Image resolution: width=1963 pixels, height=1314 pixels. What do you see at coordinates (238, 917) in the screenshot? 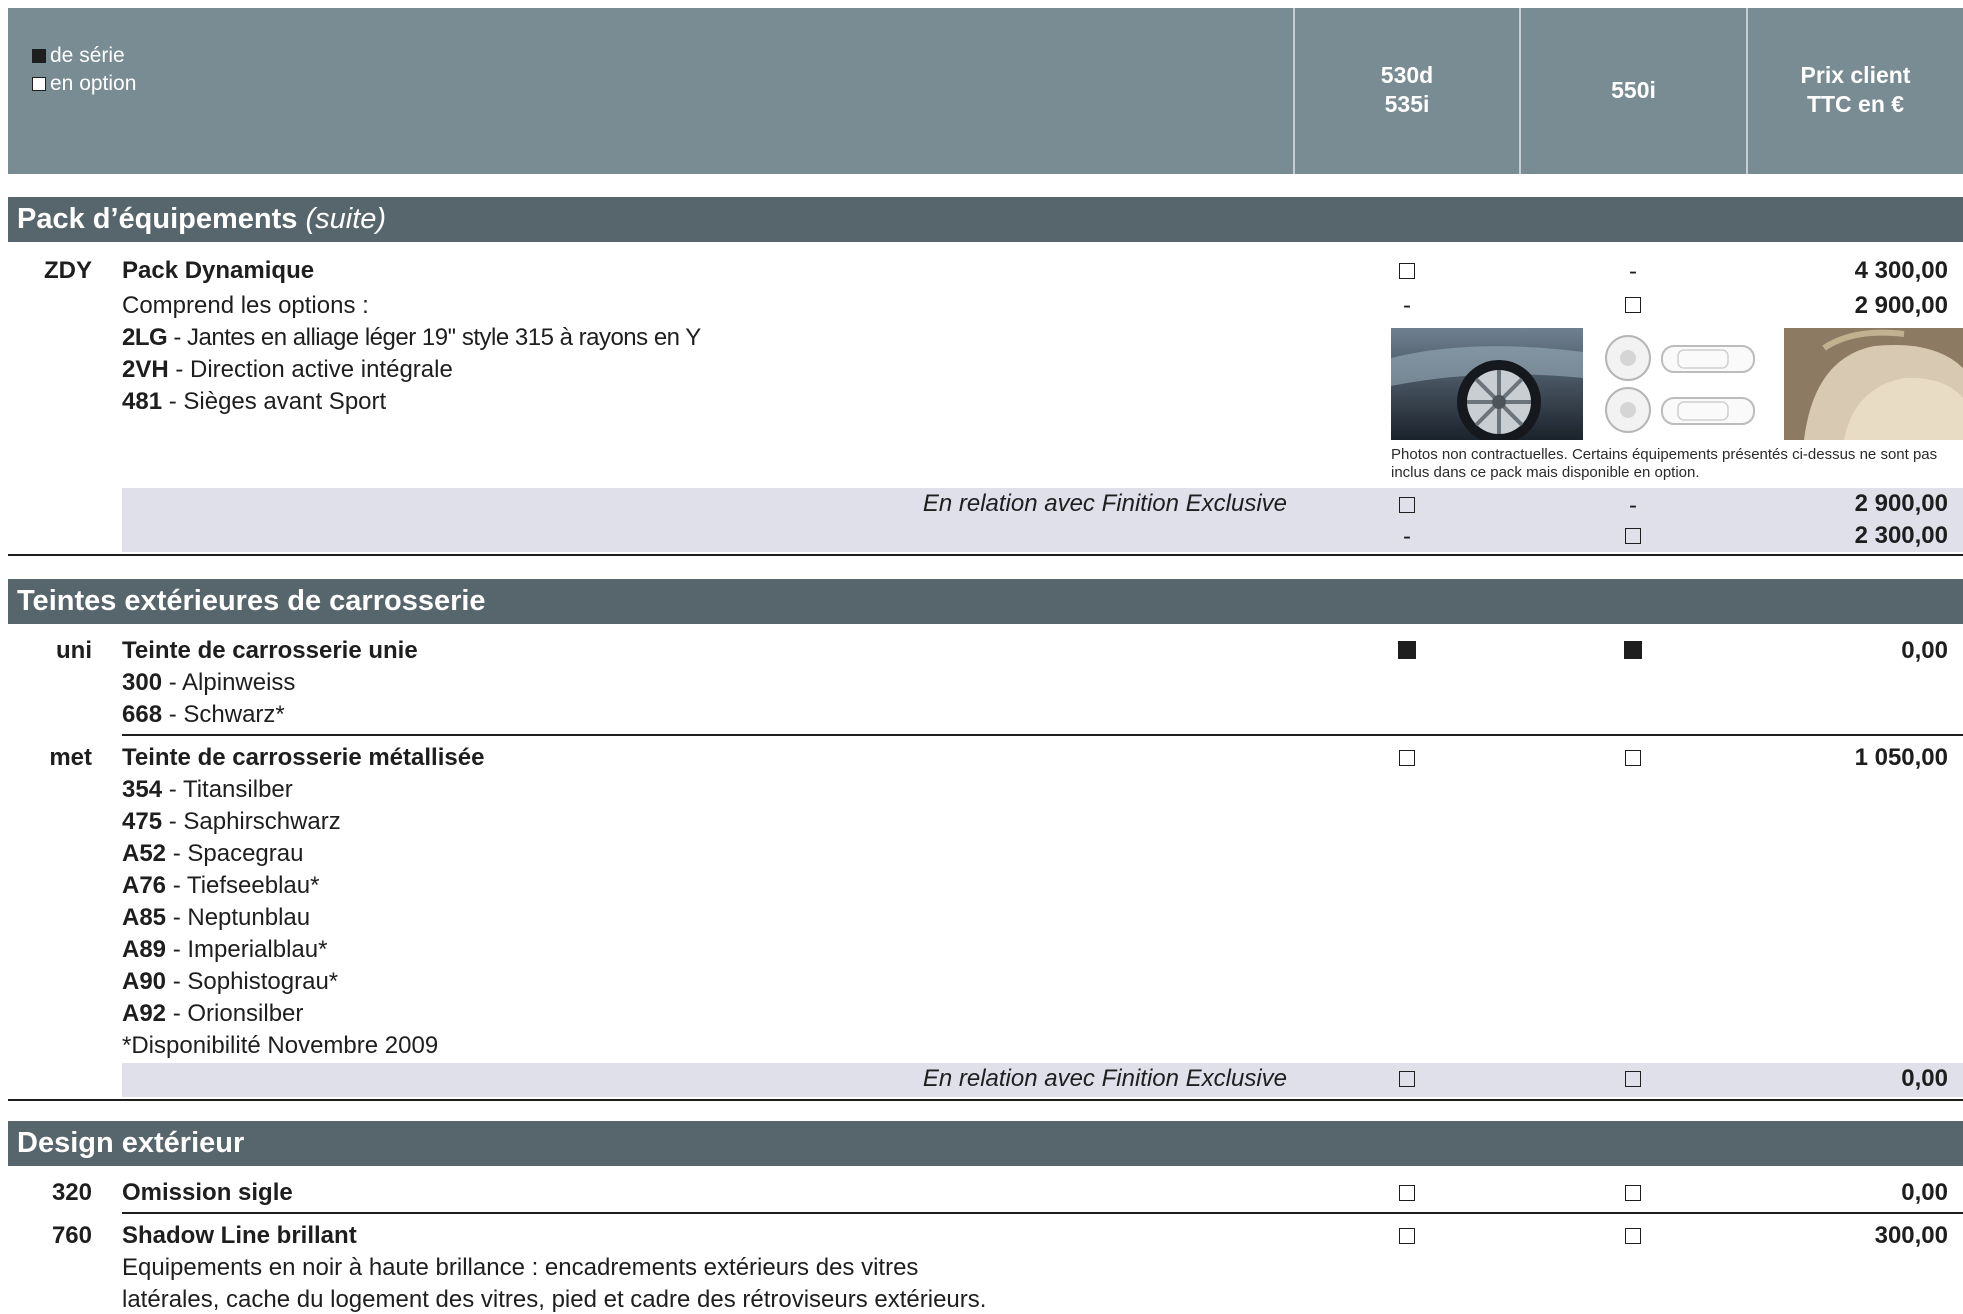
I see `item-text: - Neptunblau` at bounding box center [238, 917].